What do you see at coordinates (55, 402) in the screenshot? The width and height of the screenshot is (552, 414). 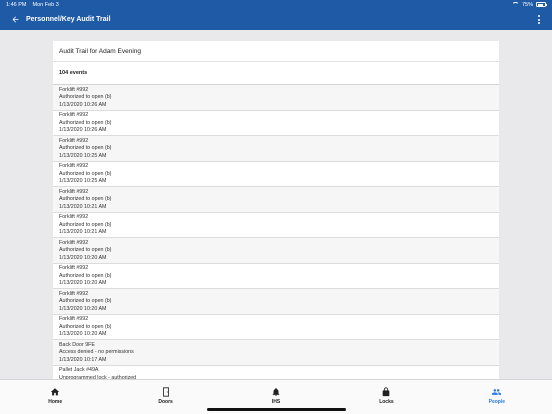 I see `tab-label: Home` at bounding box center [55, 402].